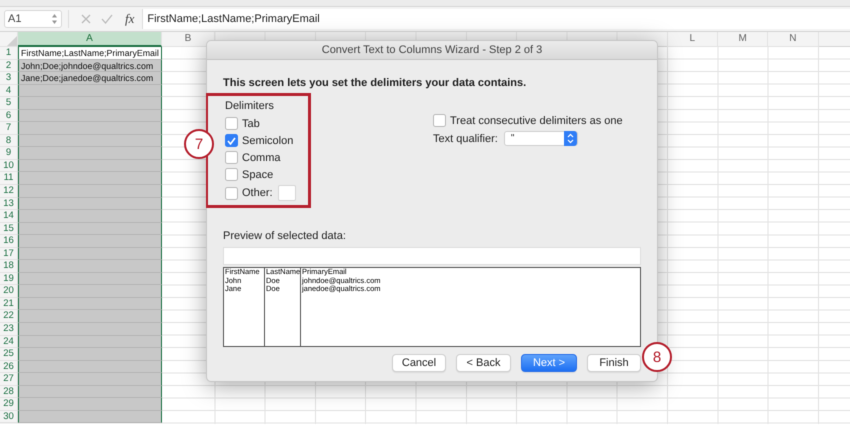  I want to click on column-header: B, so click(188, 39).